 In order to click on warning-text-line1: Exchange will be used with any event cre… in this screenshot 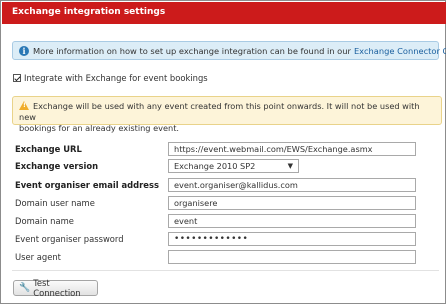, I will do `click(219, 111)`.